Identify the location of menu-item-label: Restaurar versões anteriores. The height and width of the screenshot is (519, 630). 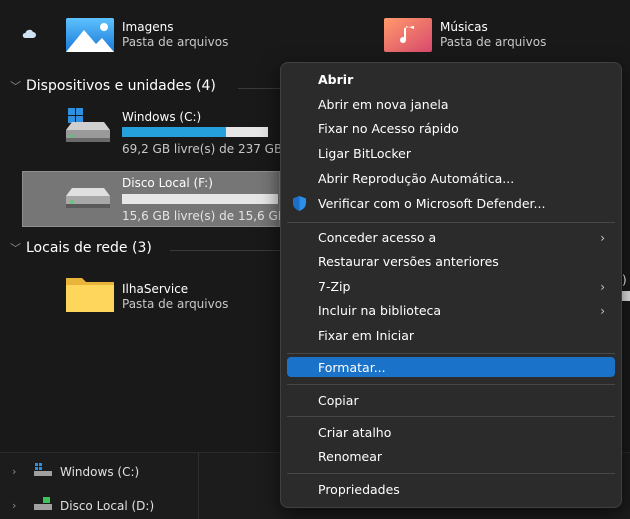
(408, 261).